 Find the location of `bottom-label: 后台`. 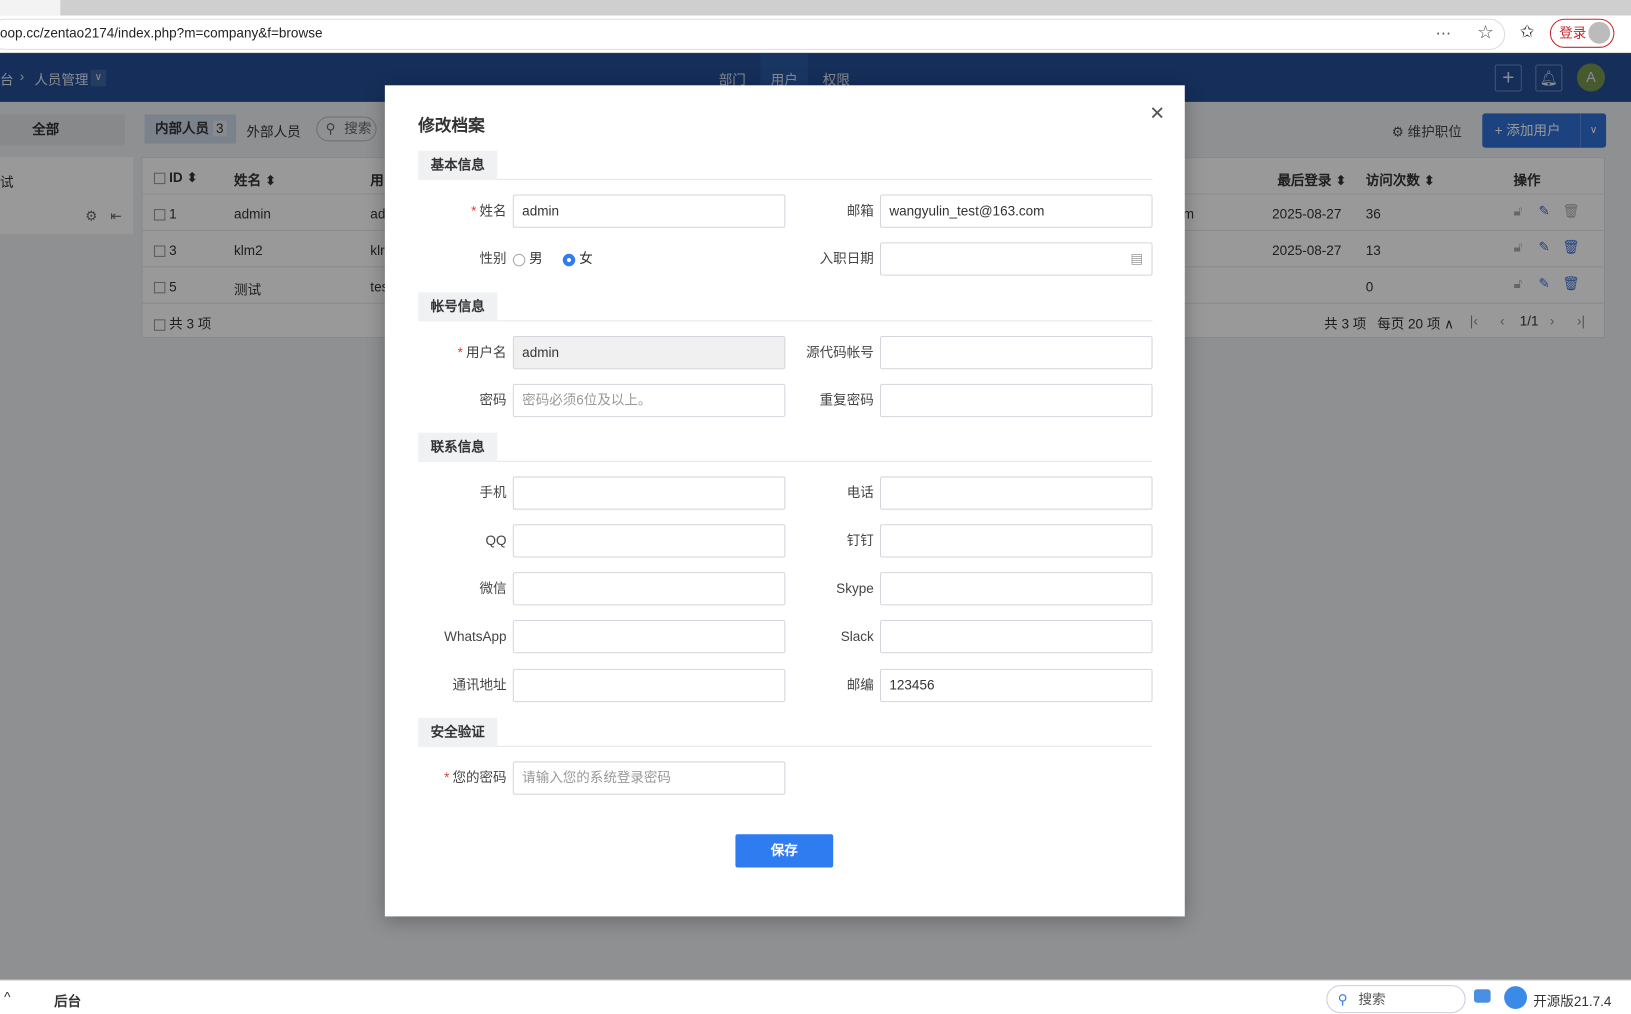

bottom-label: 后台 is located at coordinates (67, 1000).